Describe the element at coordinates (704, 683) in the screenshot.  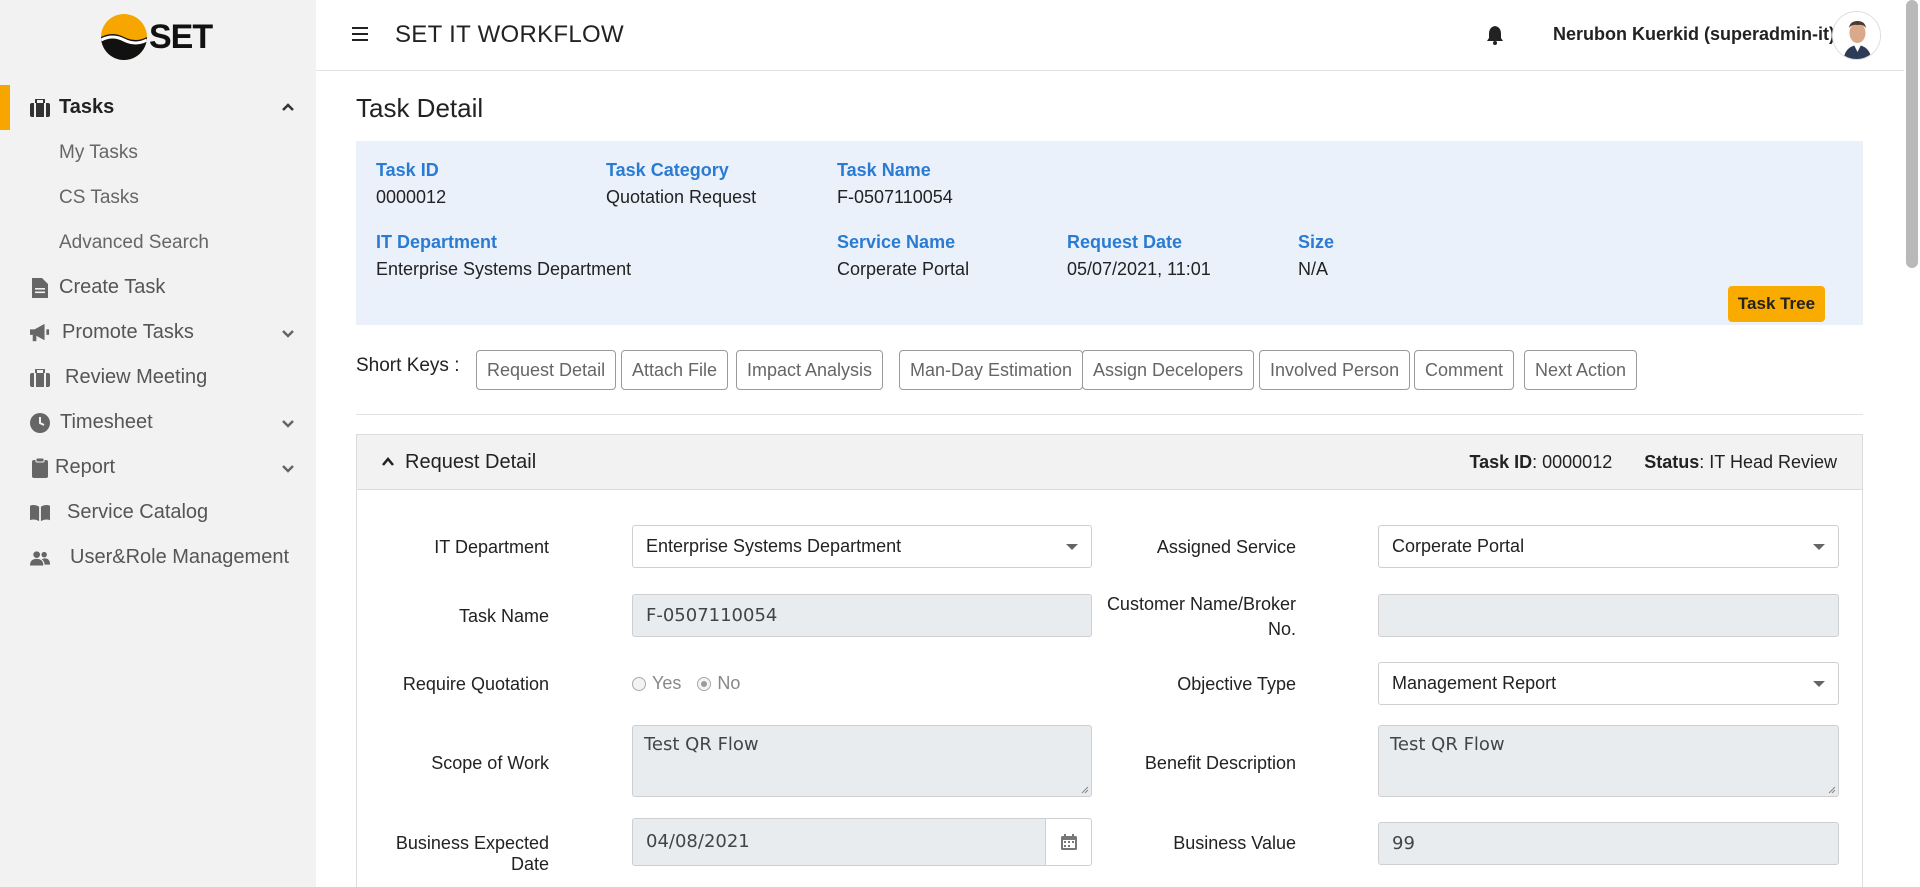
I see `require-quotation-no-radio` at that location.